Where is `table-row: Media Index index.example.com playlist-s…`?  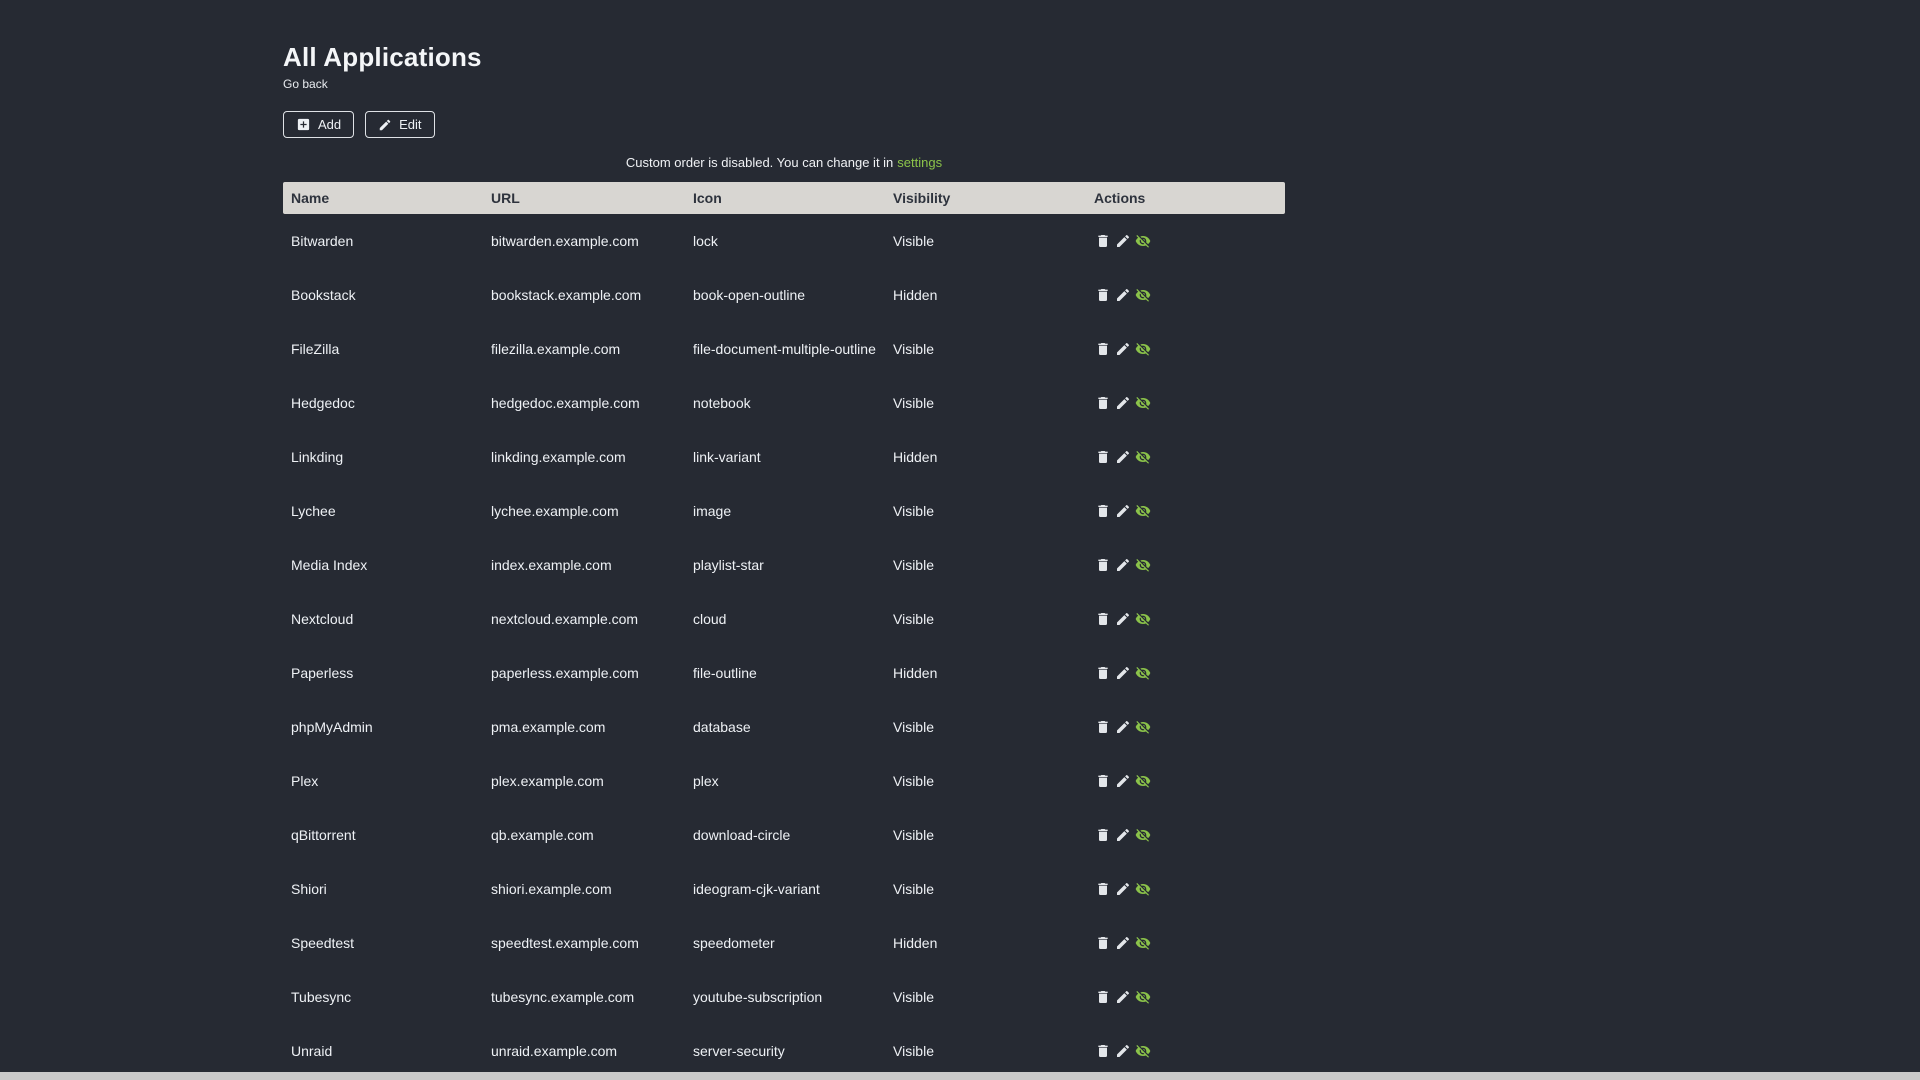
table-row: Media Index index.example.com playlist-s… is located at coordinates (784, 565).